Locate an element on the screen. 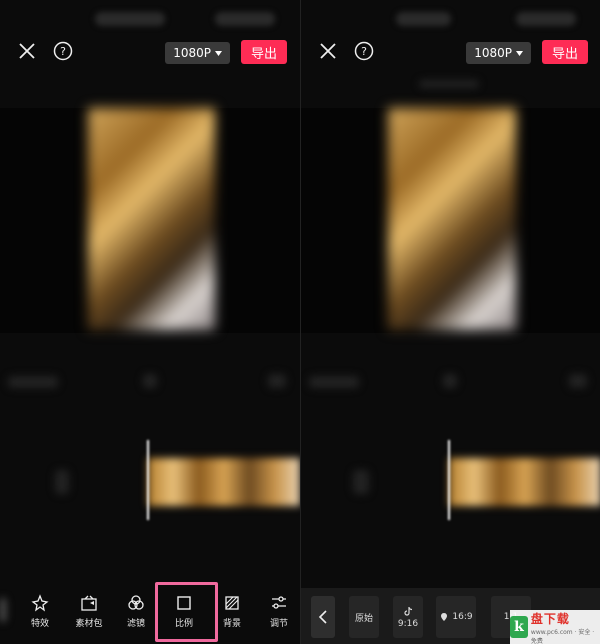  location-pin-icon is located at coordinates (444, 617).